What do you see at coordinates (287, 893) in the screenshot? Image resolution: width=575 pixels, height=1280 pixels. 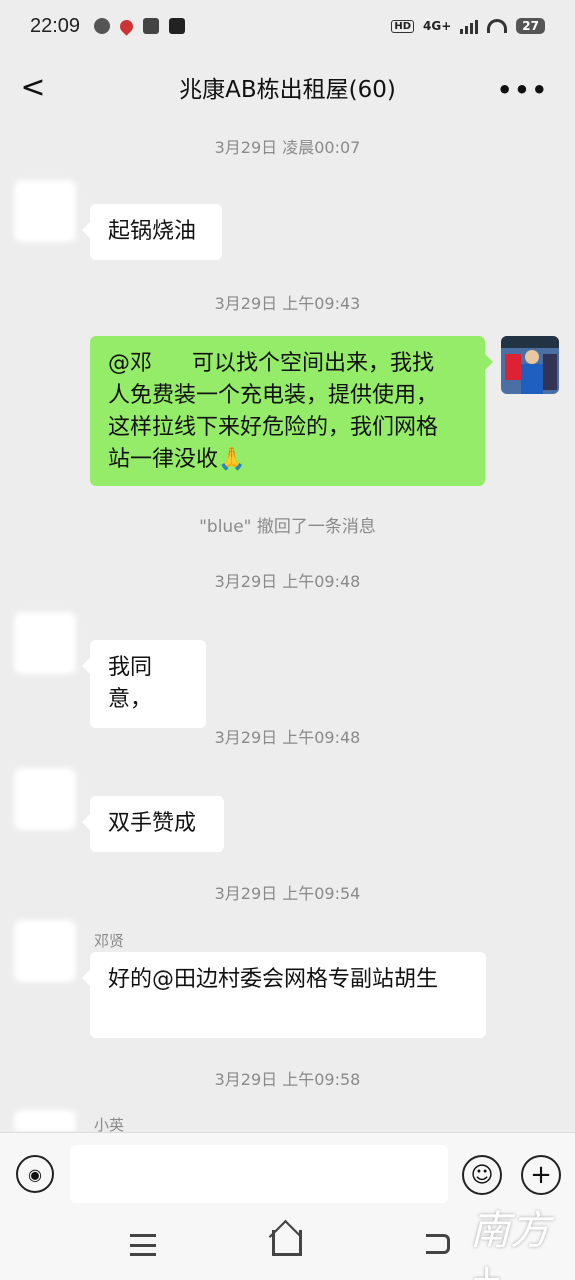 I see `timestamp: 3月29日 上午09:54` at bounding box center [287, 893].